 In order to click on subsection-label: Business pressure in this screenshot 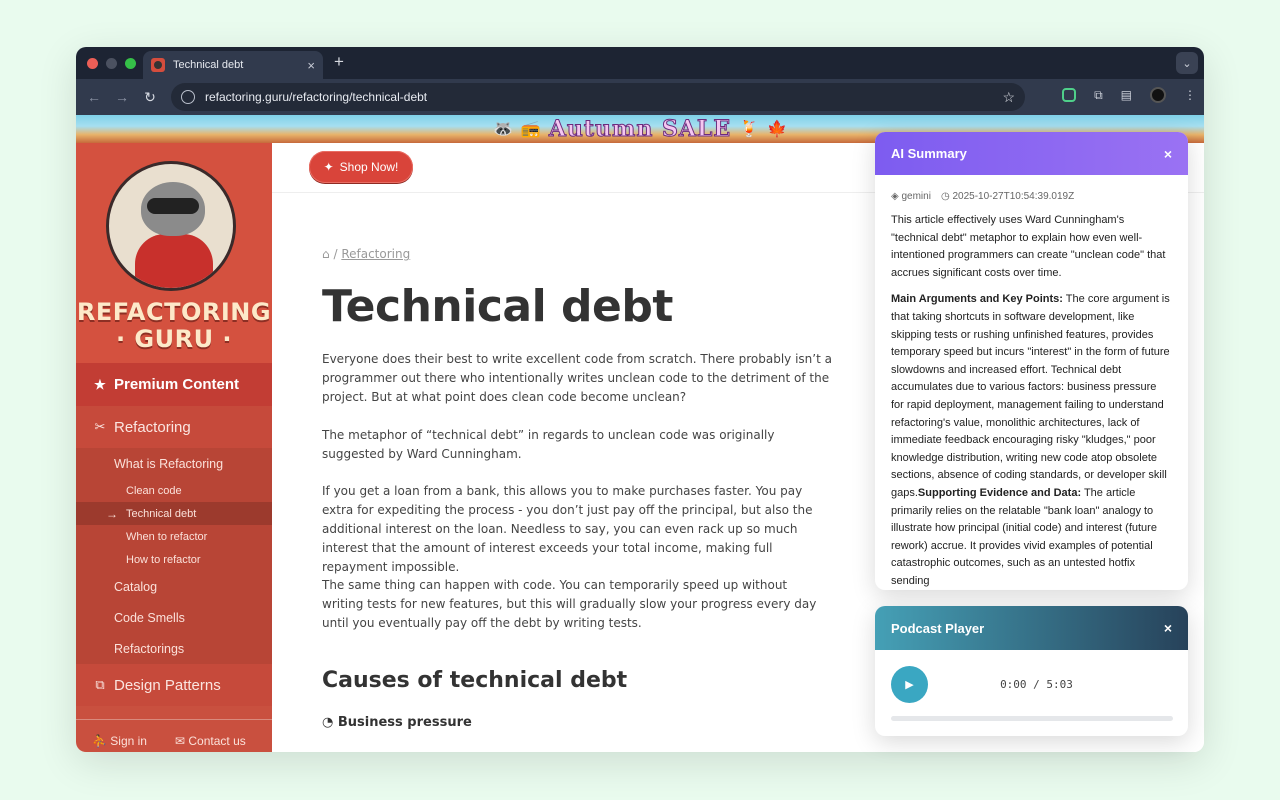, I will do `click(404, 722)`.